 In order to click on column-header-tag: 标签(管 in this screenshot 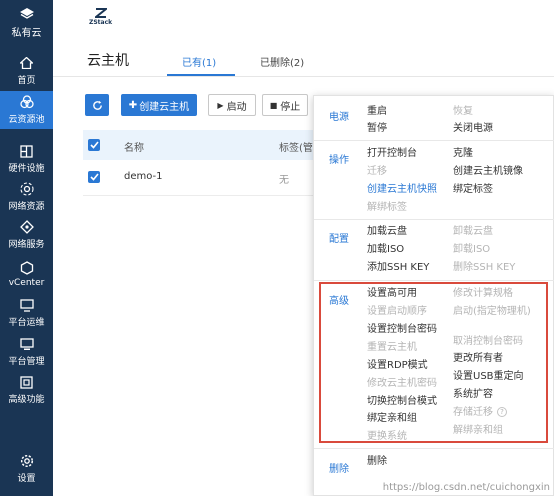, I will do `click(296, 146)`.